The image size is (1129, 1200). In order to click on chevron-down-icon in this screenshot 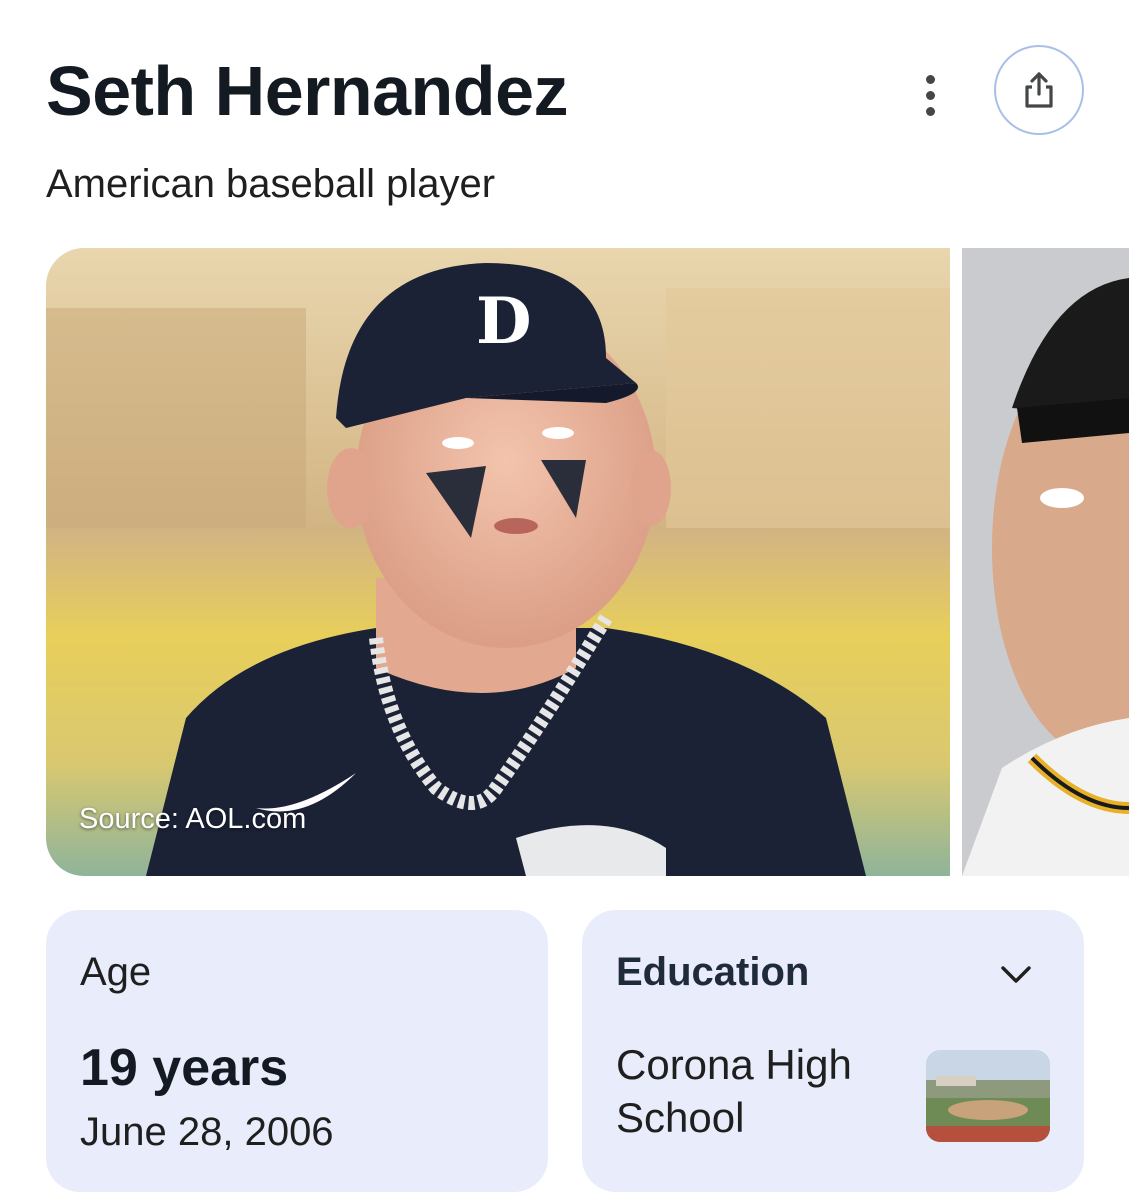, I will do `click(1016, 975)`.